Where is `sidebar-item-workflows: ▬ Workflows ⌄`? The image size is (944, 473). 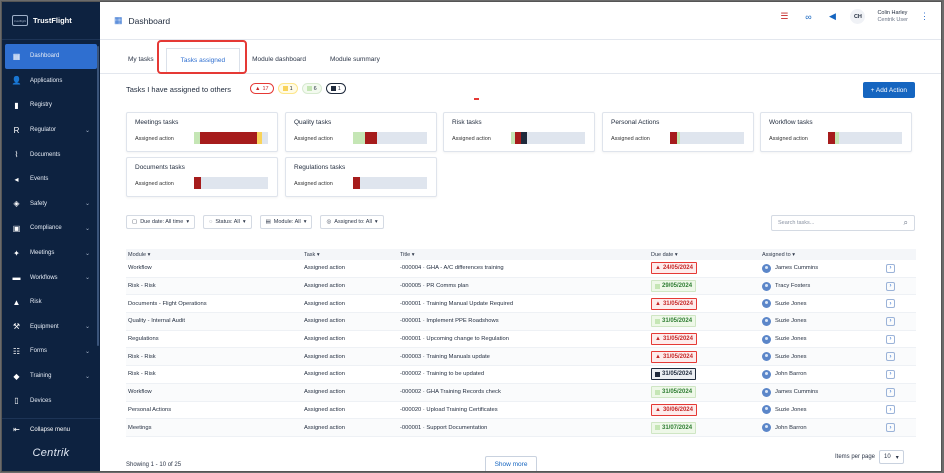 sidebar-item-workflows: ▬ Workflows ⌄ is located at coordinates (51, 277).